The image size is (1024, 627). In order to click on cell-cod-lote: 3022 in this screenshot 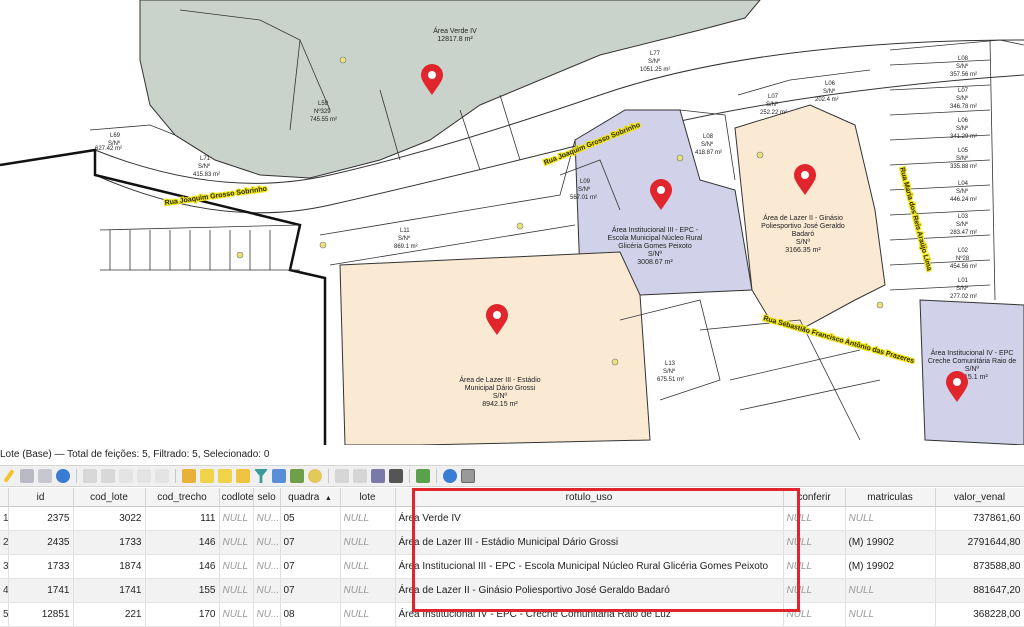, I will do `click(109, 518)`.